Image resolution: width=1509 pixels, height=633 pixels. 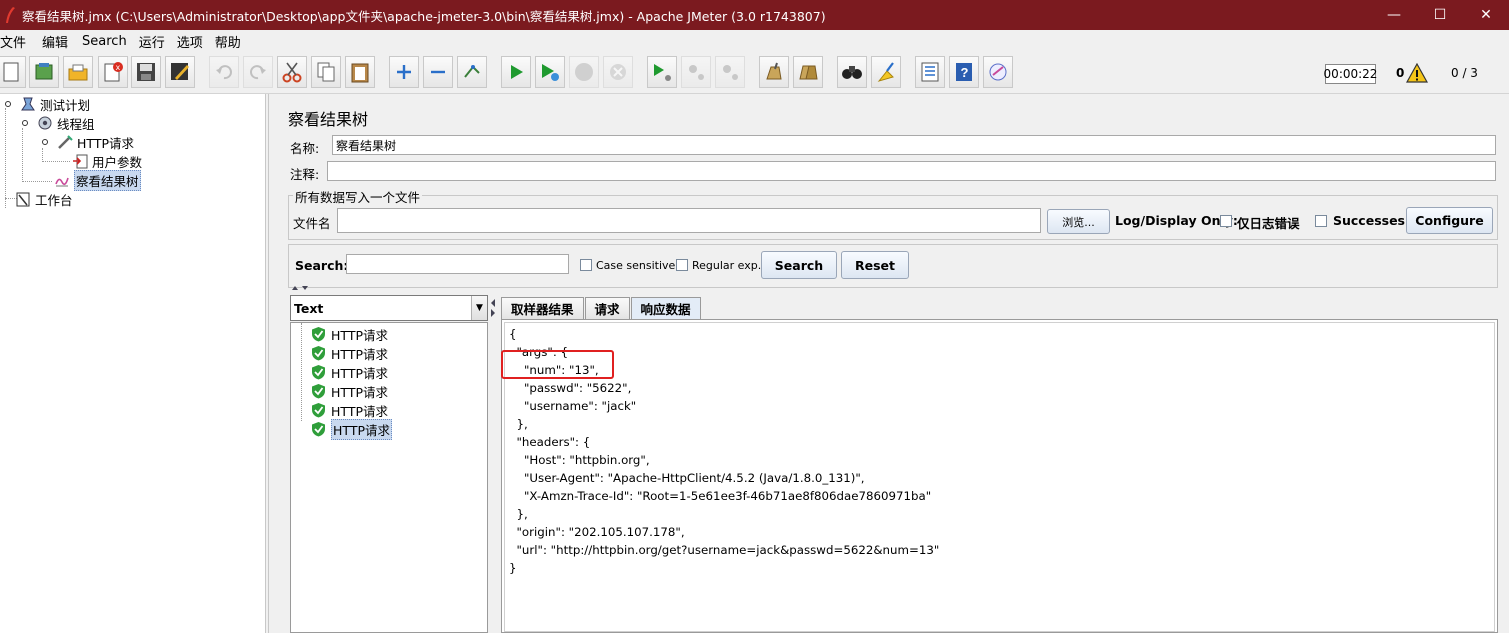 What do you see at coordinates (107, 161) in the screenshot?
I see `tree-node-user-parameters: 用户参数` at bounding box center [107, 161].